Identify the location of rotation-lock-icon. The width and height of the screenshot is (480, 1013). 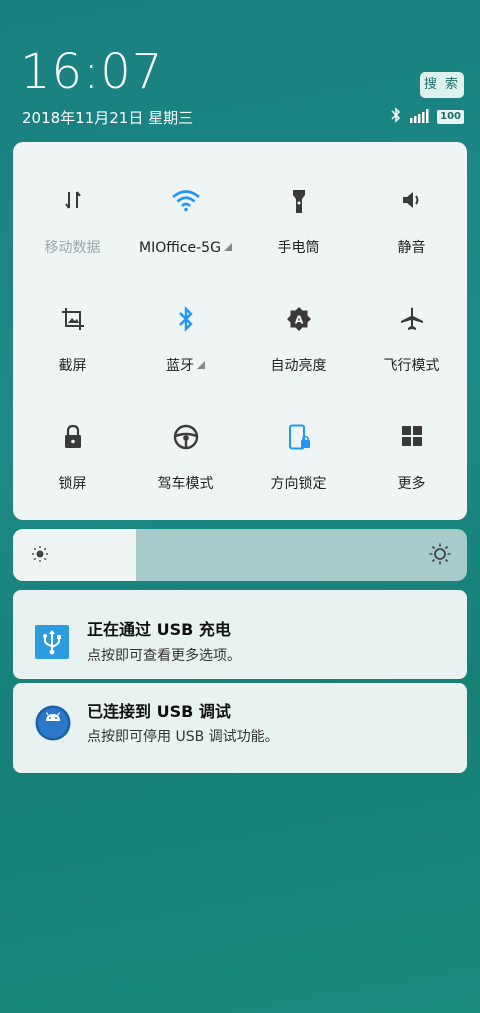
(298, 437).